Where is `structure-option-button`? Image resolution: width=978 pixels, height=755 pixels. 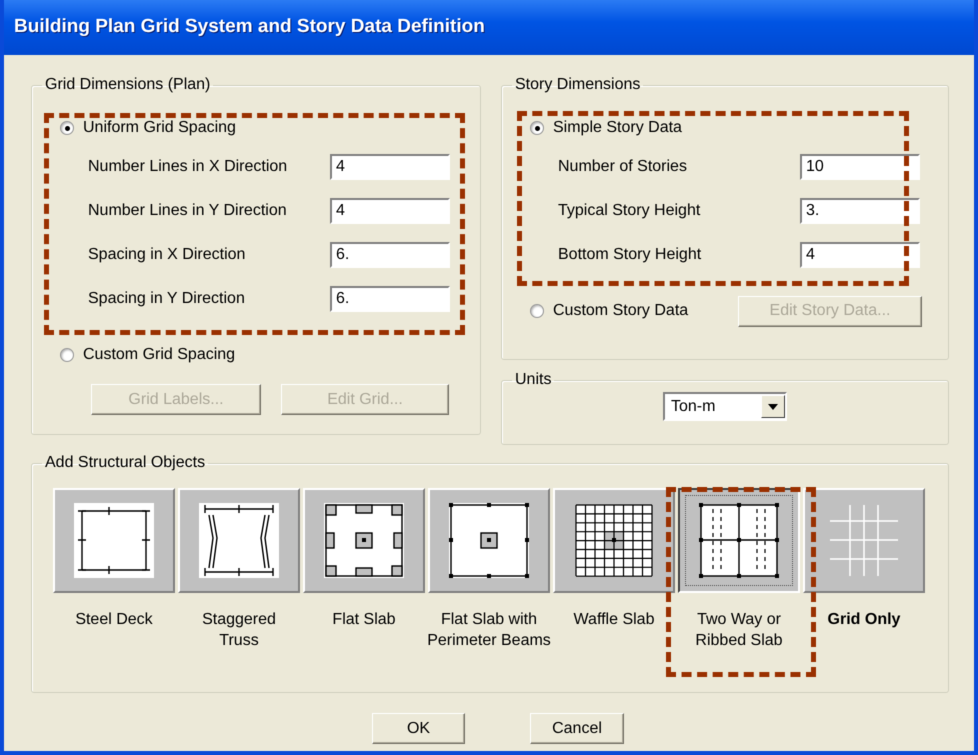
structure-option-button is located at coordinates (739, 540).